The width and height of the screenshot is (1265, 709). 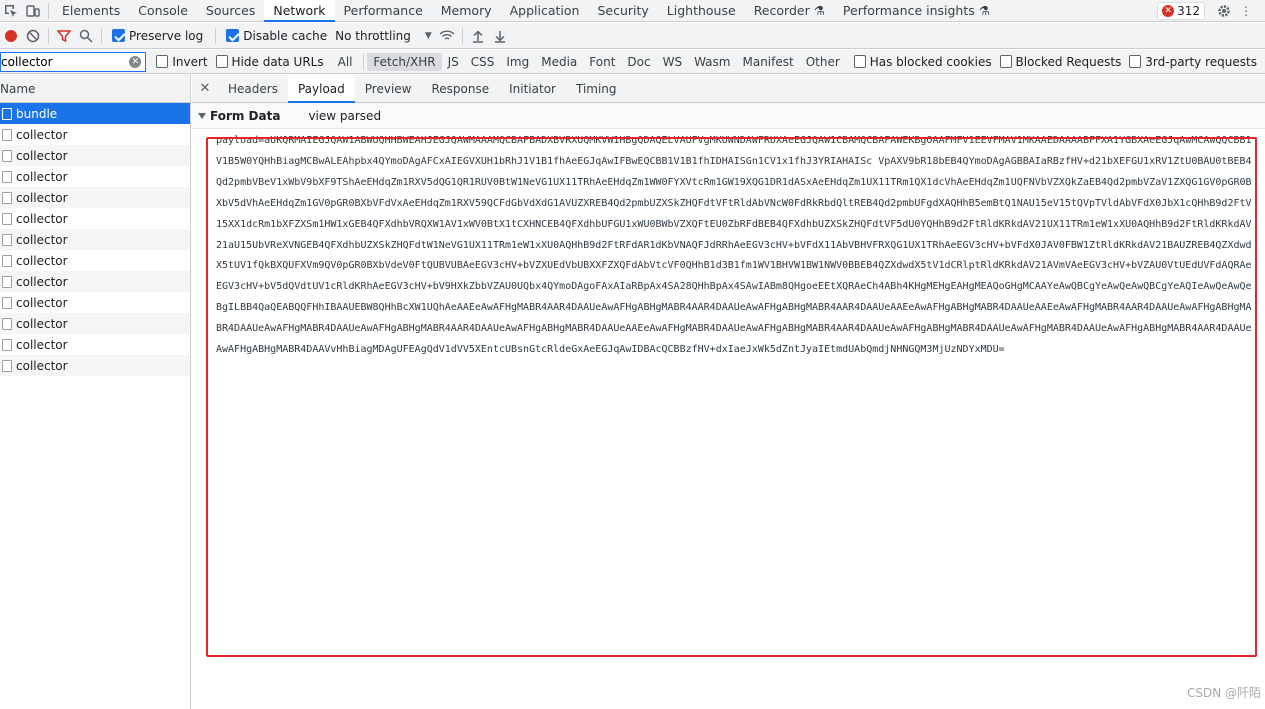 What do you see at coordinates (712, 62) in the screenshot?
I see `type-filter-wasm: Wasm` at bounding box center [712, 62].